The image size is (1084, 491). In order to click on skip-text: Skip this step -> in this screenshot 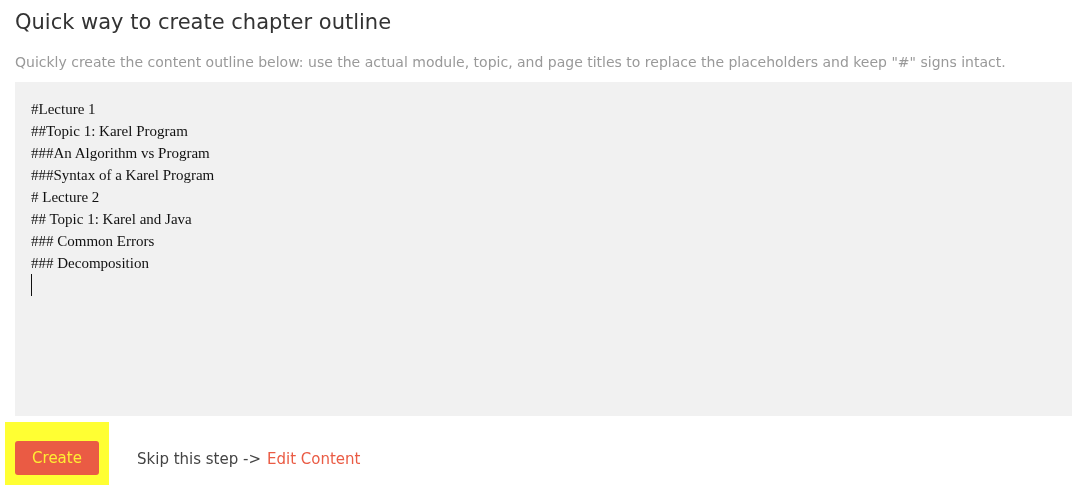, I will do `click(199, 458)`.